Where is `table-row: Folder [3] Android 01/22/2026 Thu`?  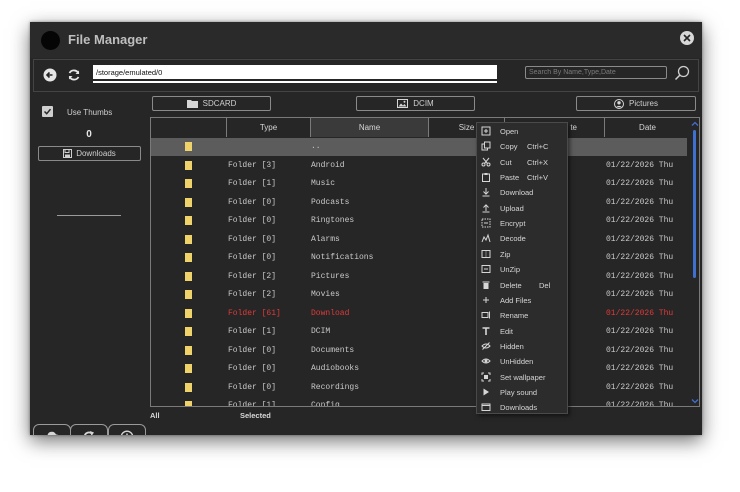 table-row: Folder [3] Android 01/22/2026 Thu is located at coordinates (419, 166).